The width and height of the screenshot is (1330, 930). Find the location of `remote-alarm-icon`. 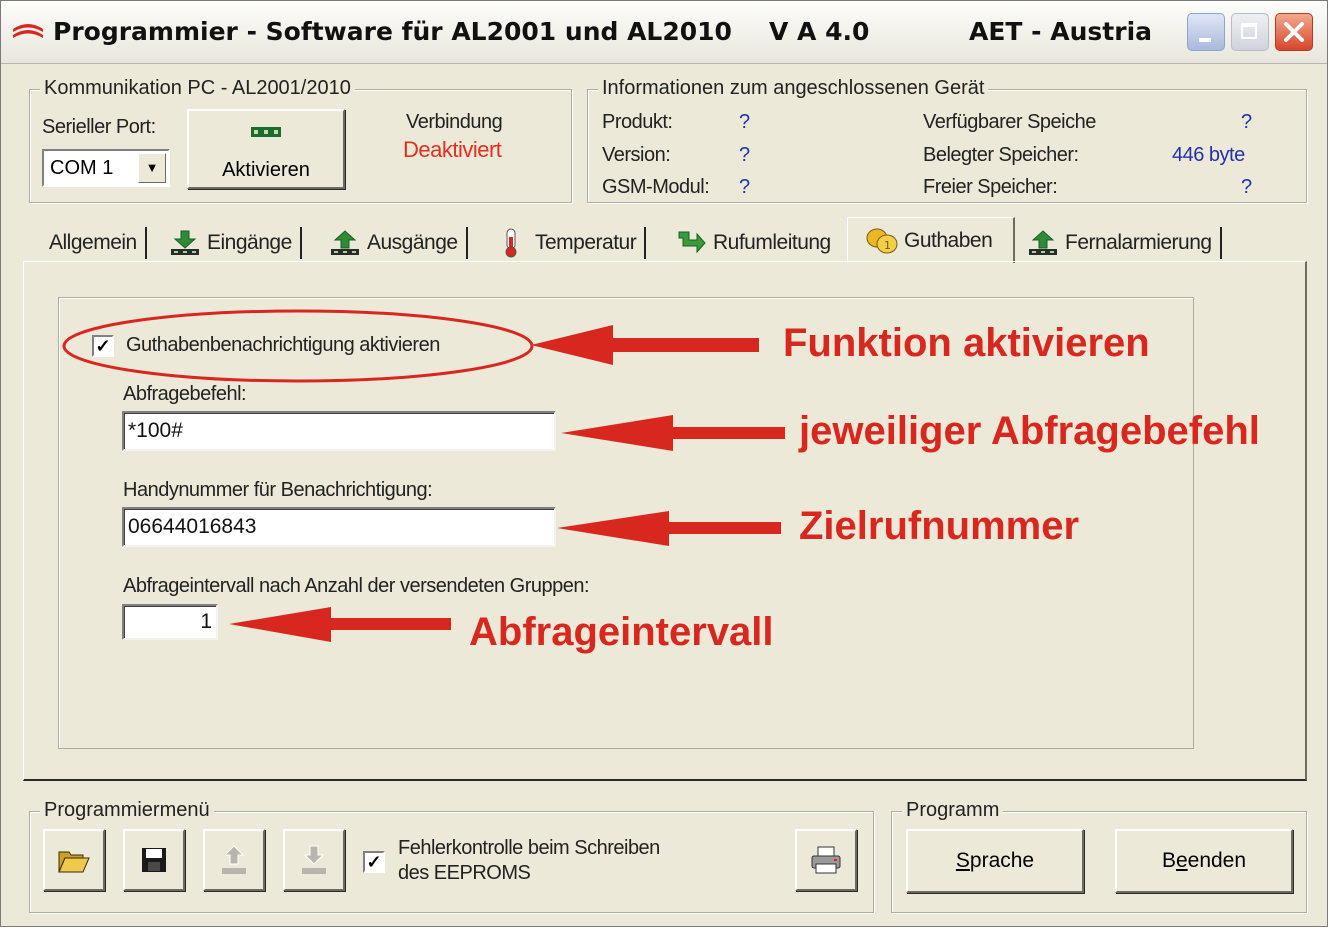

remote-alarm-icon is located at coordinates (1043, 242).